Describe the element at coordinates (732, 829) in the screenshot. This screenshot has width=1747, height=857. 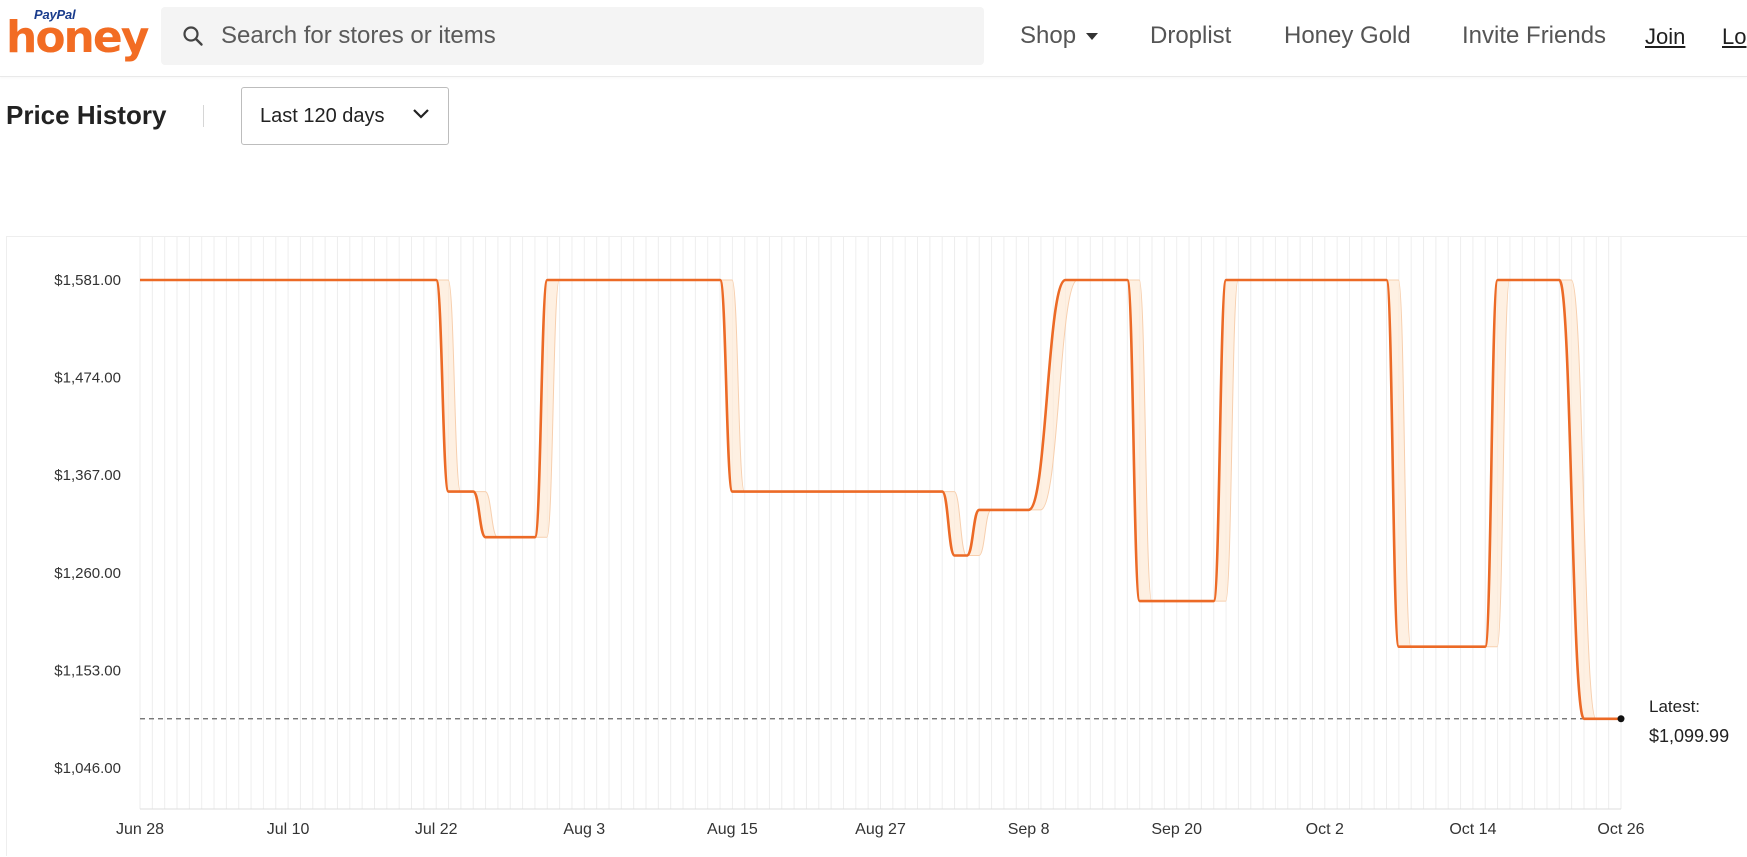
I see `x-tick-label: Aug 15` at that location.